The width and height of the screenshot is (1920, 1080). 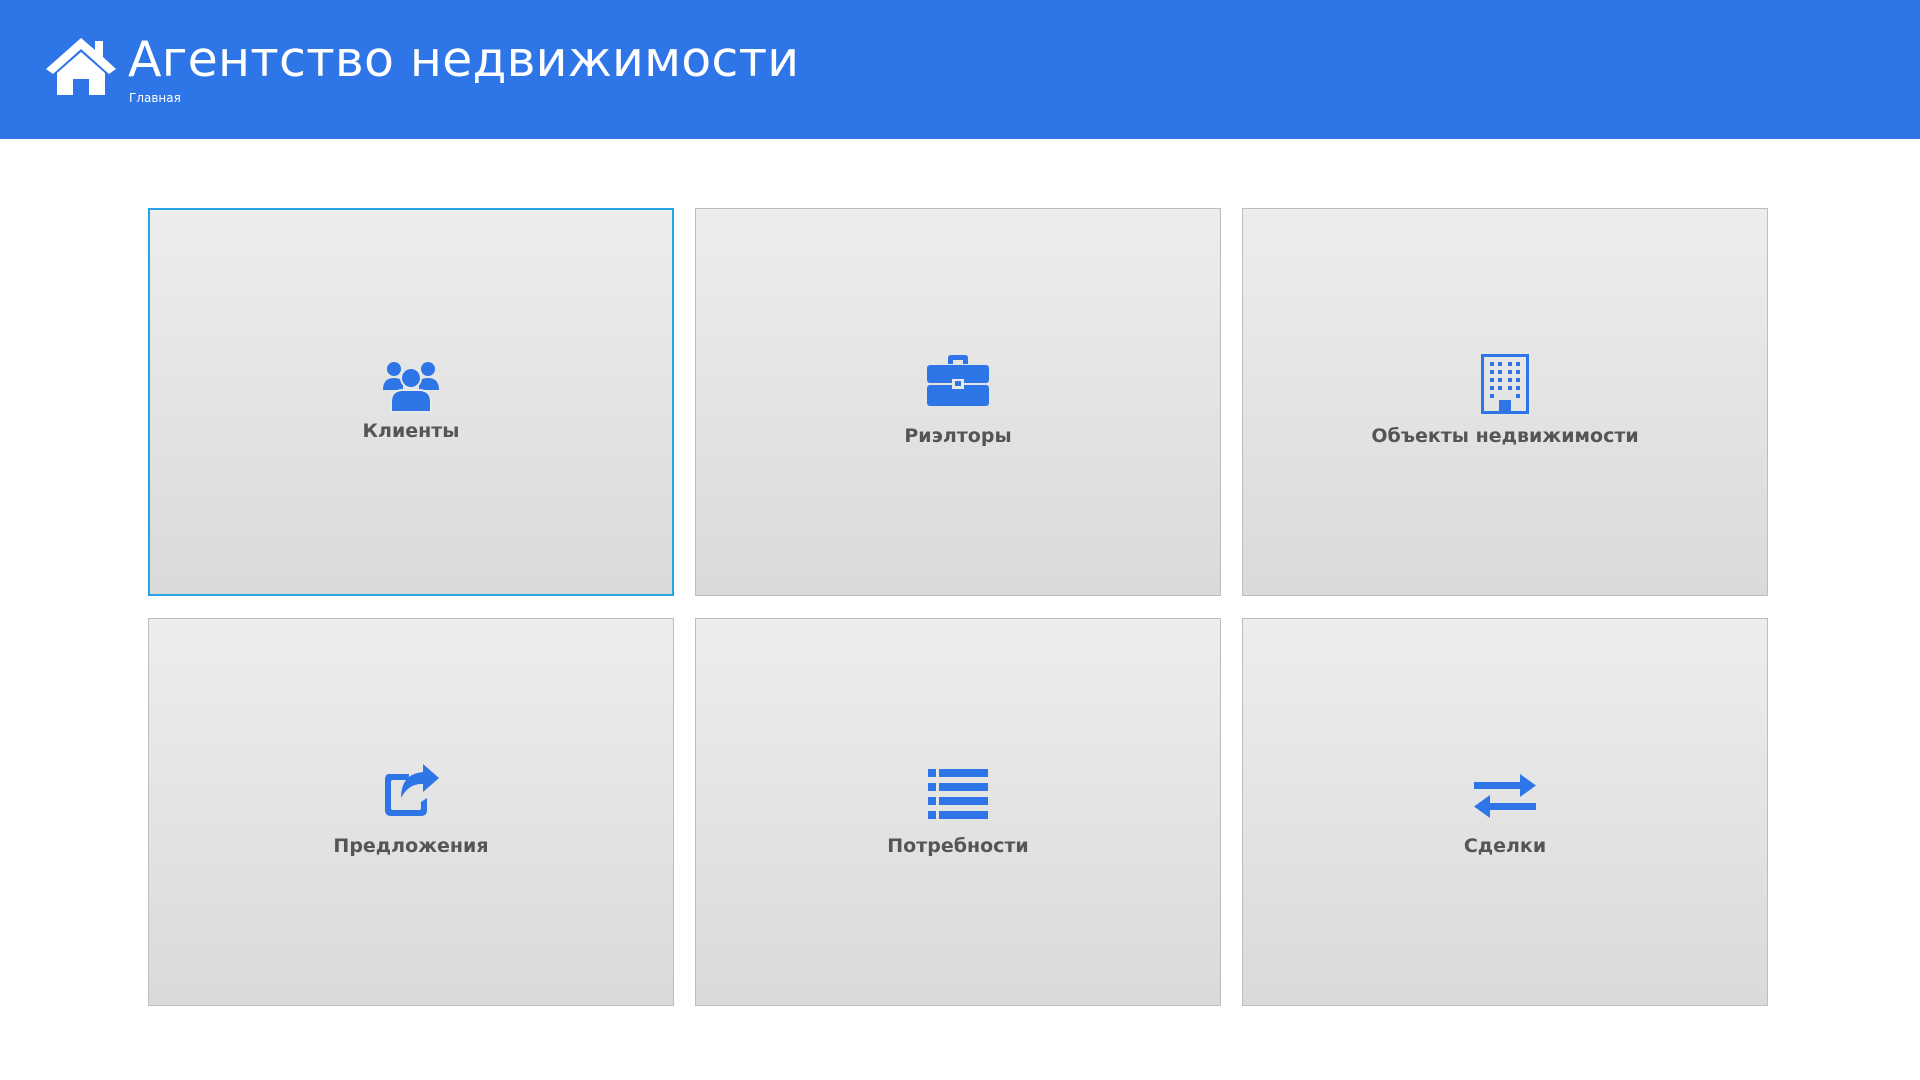 What do you see at coordinates (464, 59) in the screenshot?
I see `app-title: Агентство недвижимости` at bounding box center [464, 59].